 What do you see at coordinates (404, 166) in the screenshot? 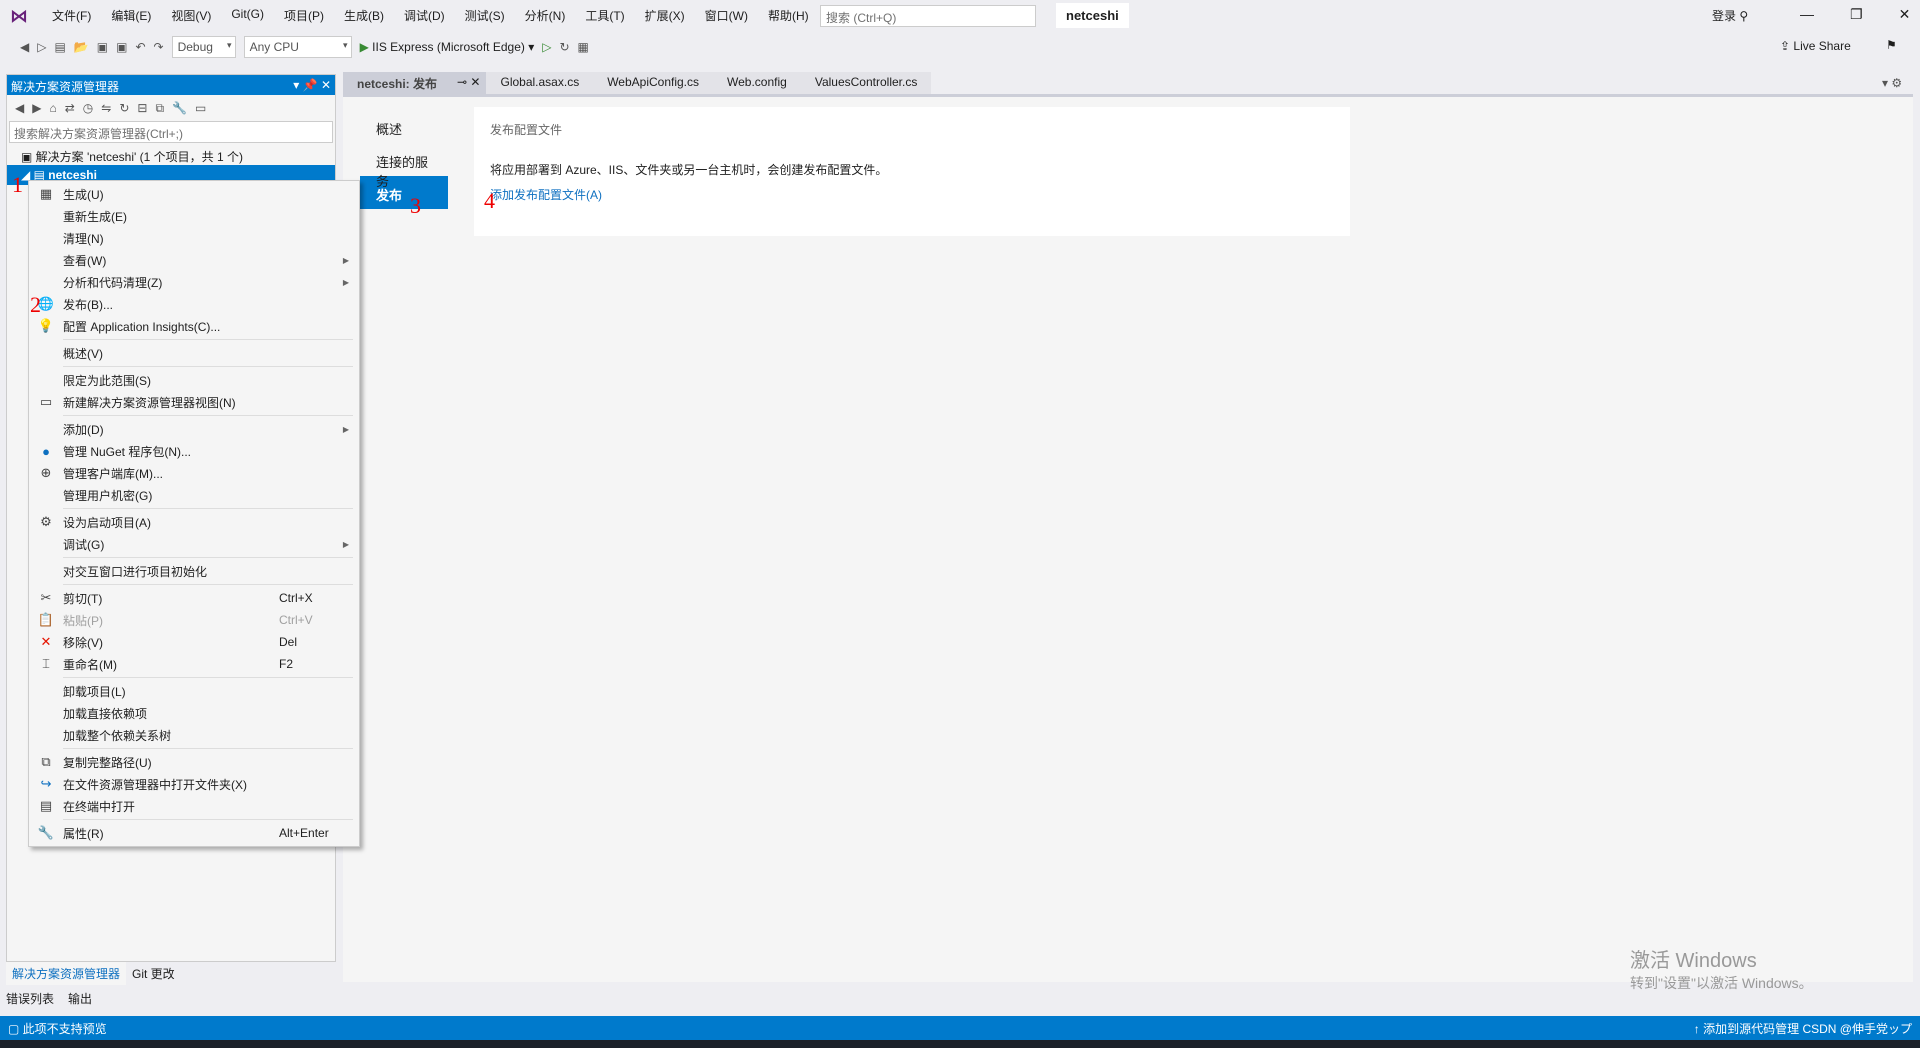
I see `nav-connected-services: 连接的服务` at bounding box center [404, 166].